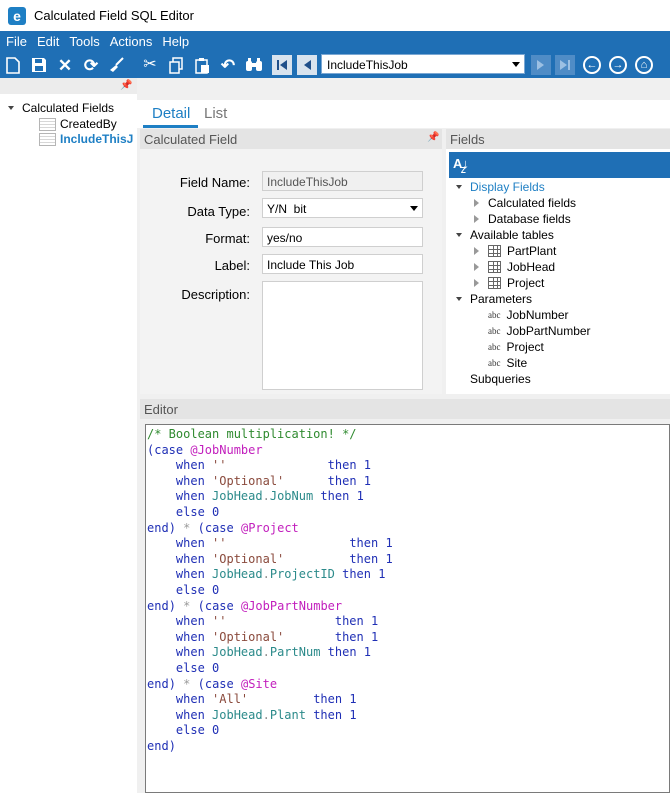  I want to click on paste-icon, so click(202, 65).